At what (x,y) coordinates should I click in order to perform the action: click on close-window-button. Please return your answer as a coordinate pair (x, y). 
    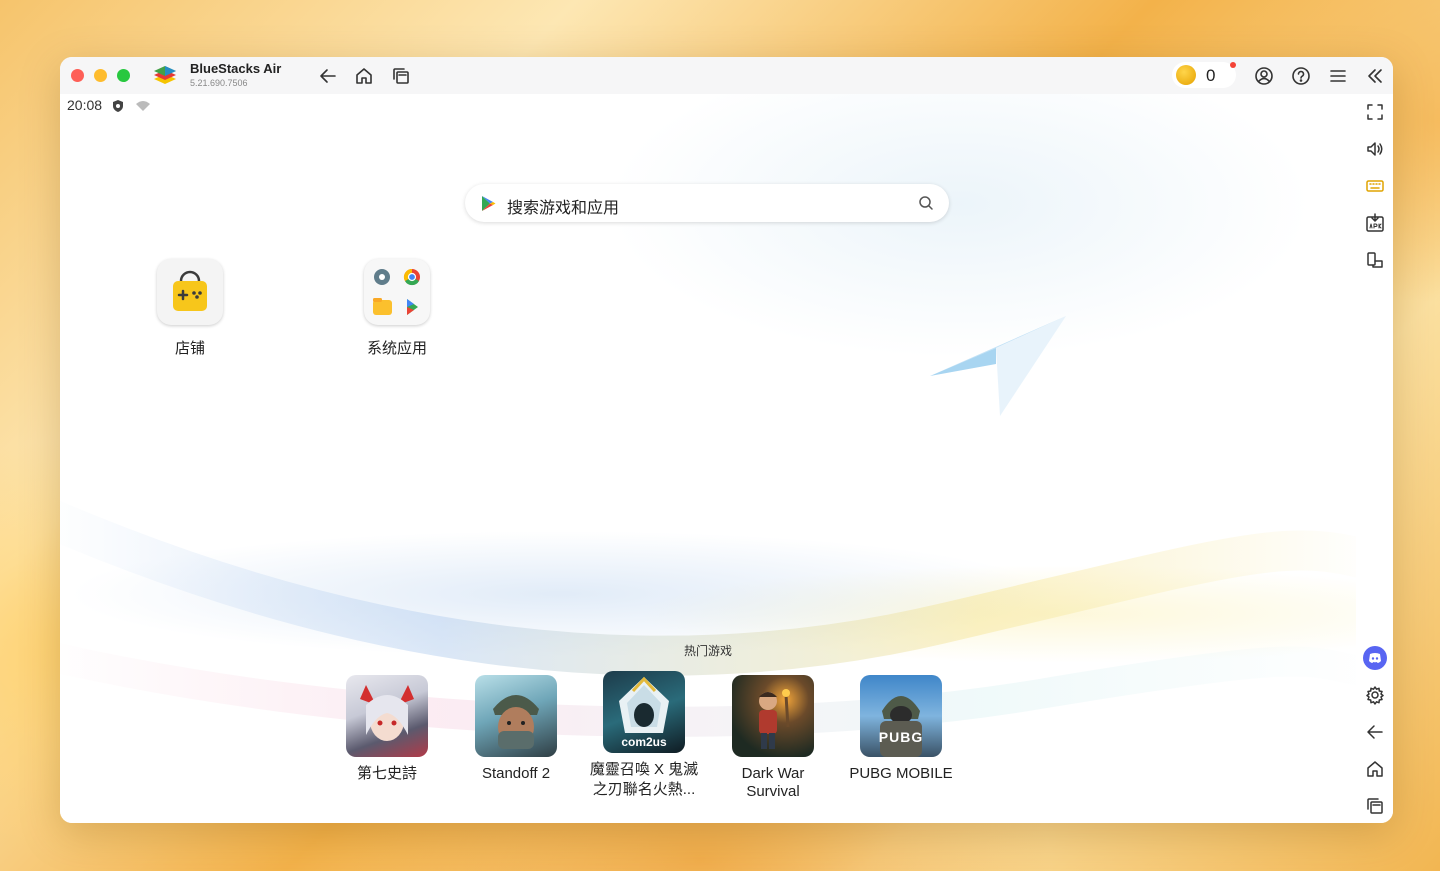
    Looking at the image, I should click on (77, 75).